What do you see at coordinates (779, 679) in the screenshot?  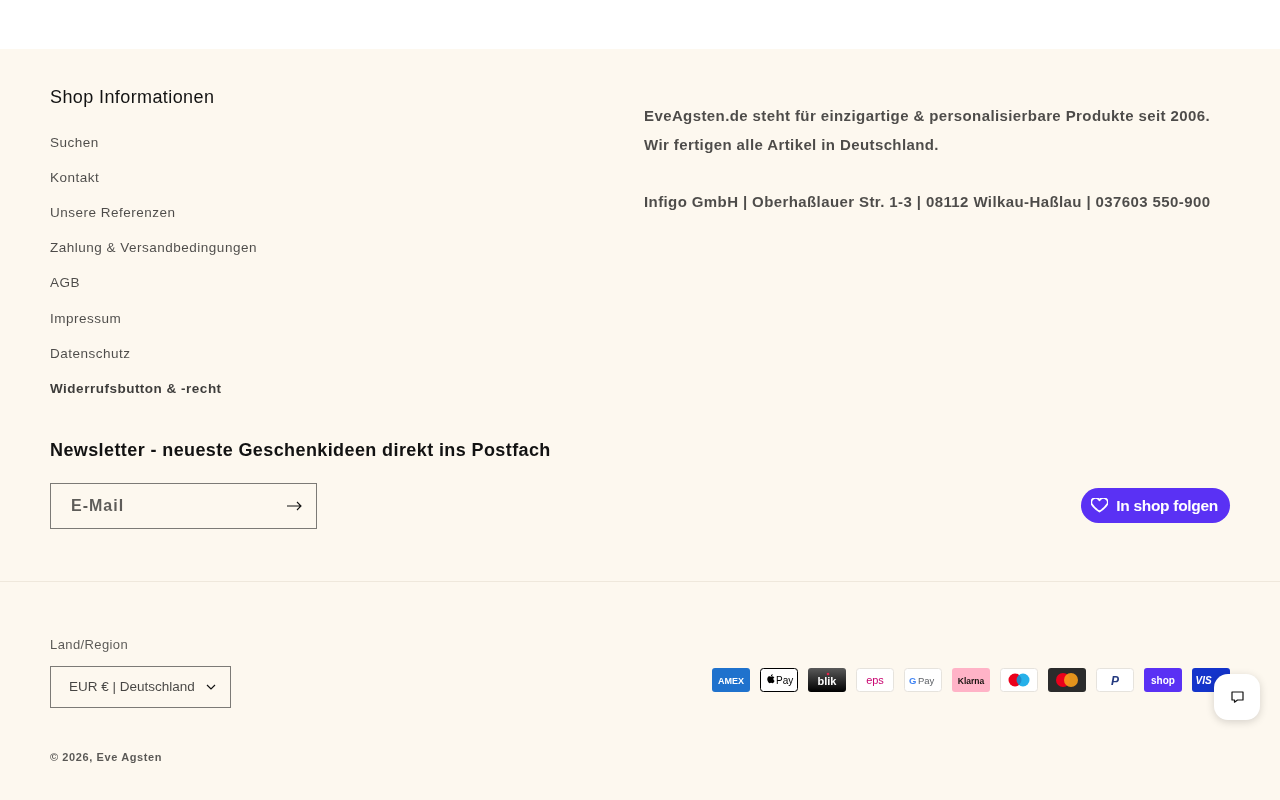 I see `payment-logo: Pay` at bounding box center [779, 679].